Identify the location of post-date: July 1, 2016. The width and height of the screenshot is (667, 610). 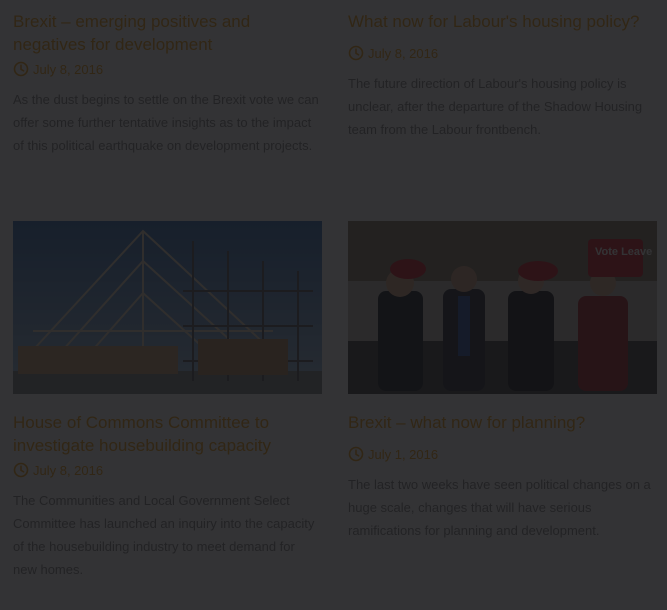
(403, 454).